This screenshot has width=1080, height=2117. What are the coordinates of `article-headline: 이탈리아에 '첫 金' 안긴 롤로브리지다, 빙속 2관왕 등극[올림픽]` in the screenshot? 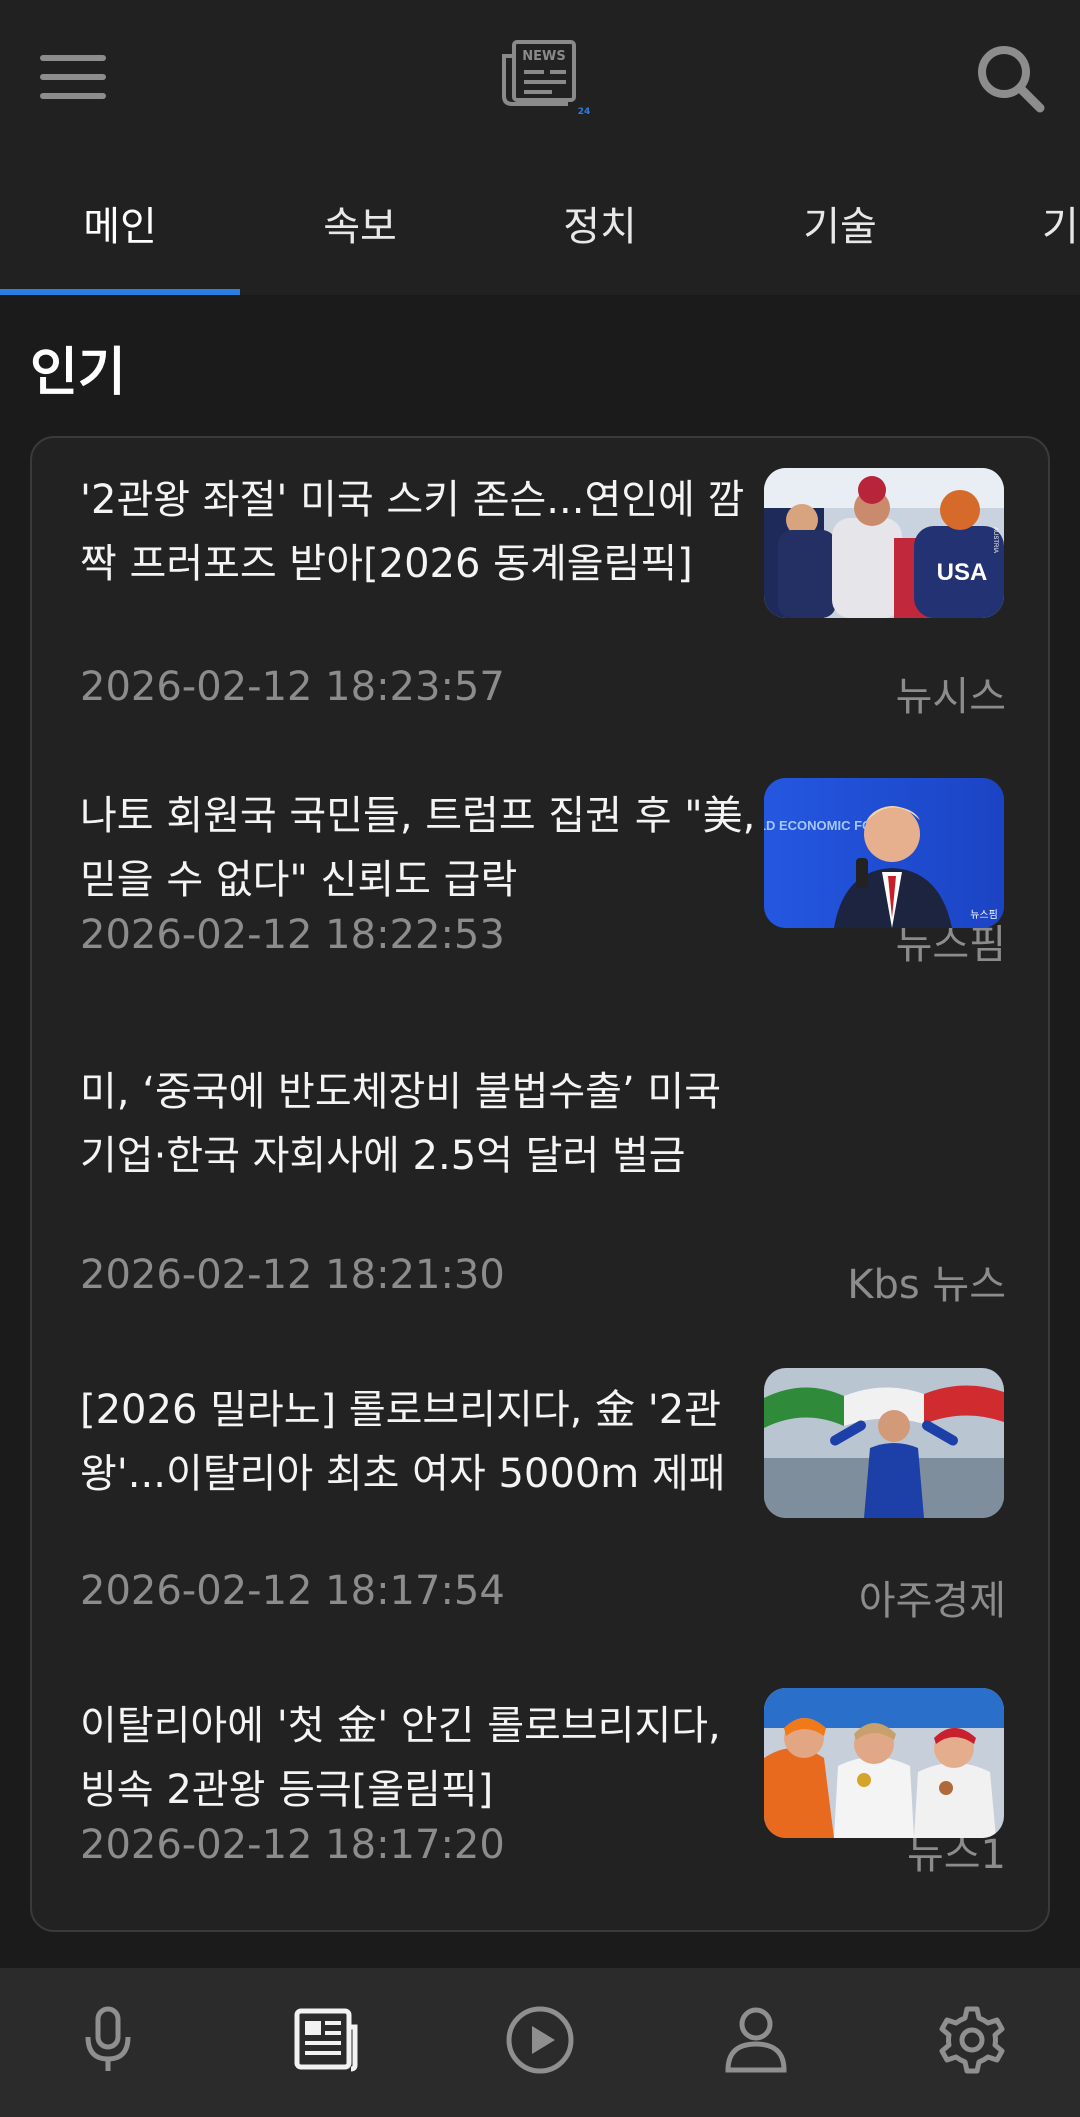 It's located at (420, 1758).